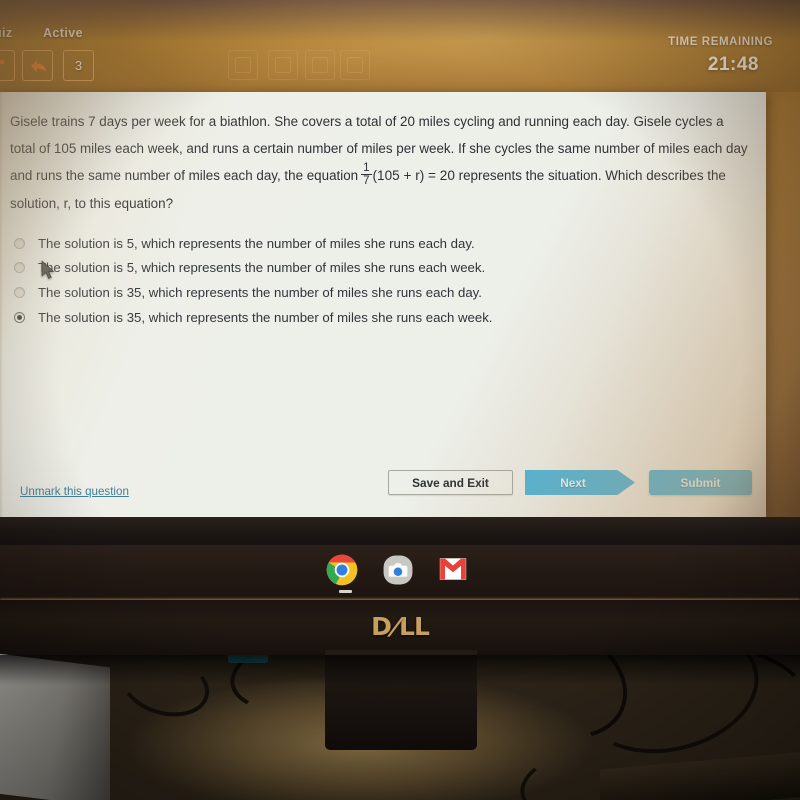  I want to click on equation-expression: (105 + r) = 20, so click(413, 175).